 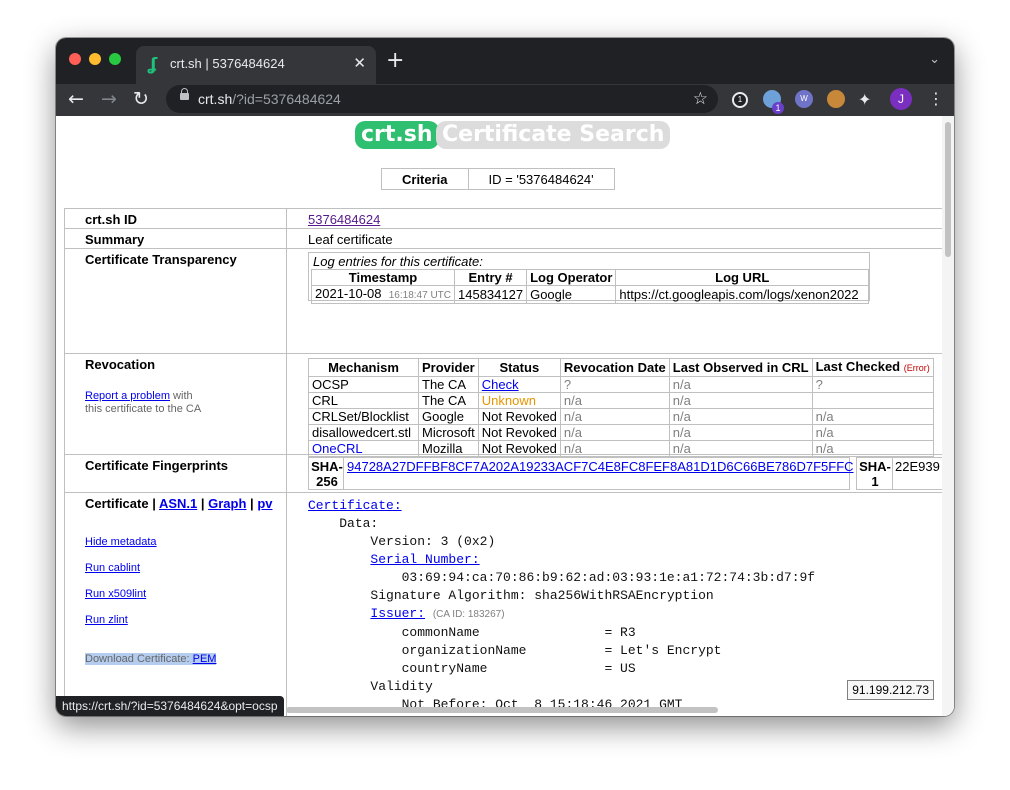 I want to click on rev-mechanism: OCSP, so click(x=363, y=384).